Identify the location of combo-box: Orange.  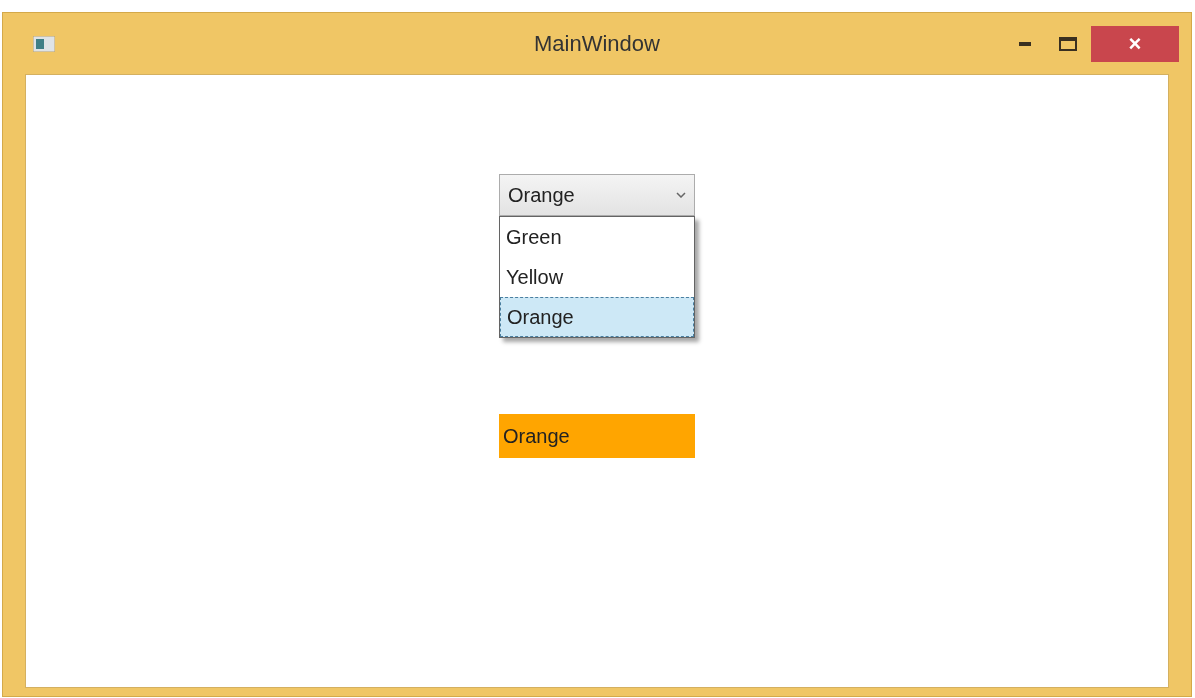
(597, 195).